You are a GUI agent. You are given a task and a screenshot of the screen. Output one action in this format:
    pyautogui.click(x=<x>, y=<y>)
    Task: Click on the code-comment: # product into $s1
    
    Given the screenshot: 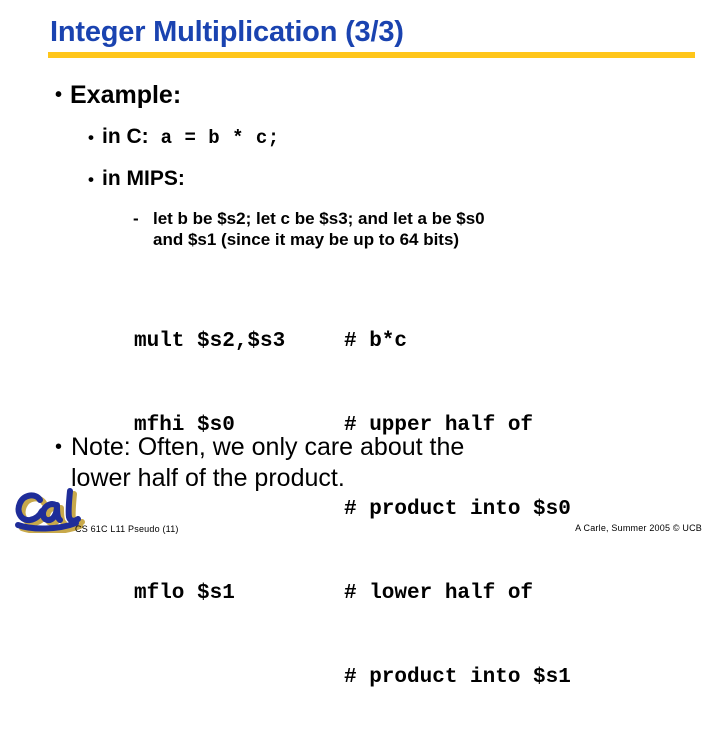 What is the action you would take?
    pyautogui.click(x=457, y=677)
    